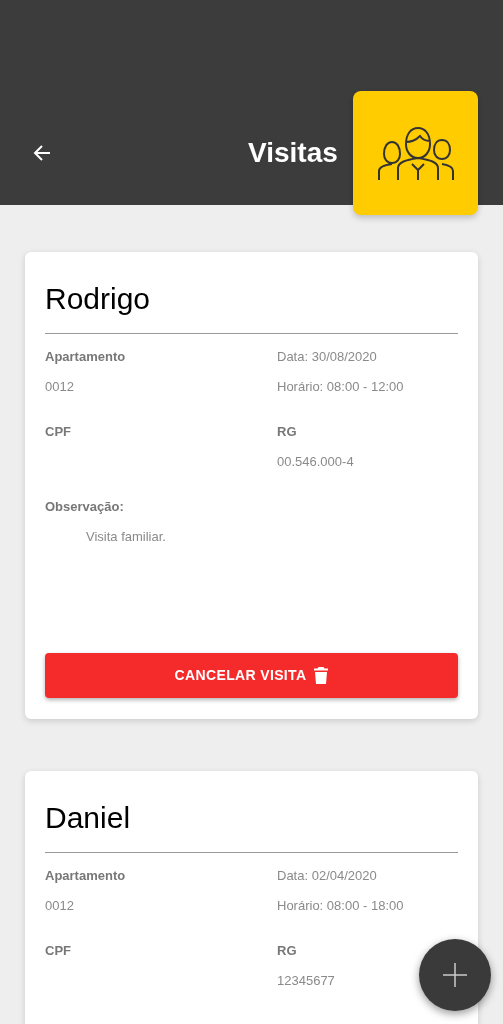 This screenshot has width=503, height=1024. I want to click on field-value: 12345677, so click(306, 980).